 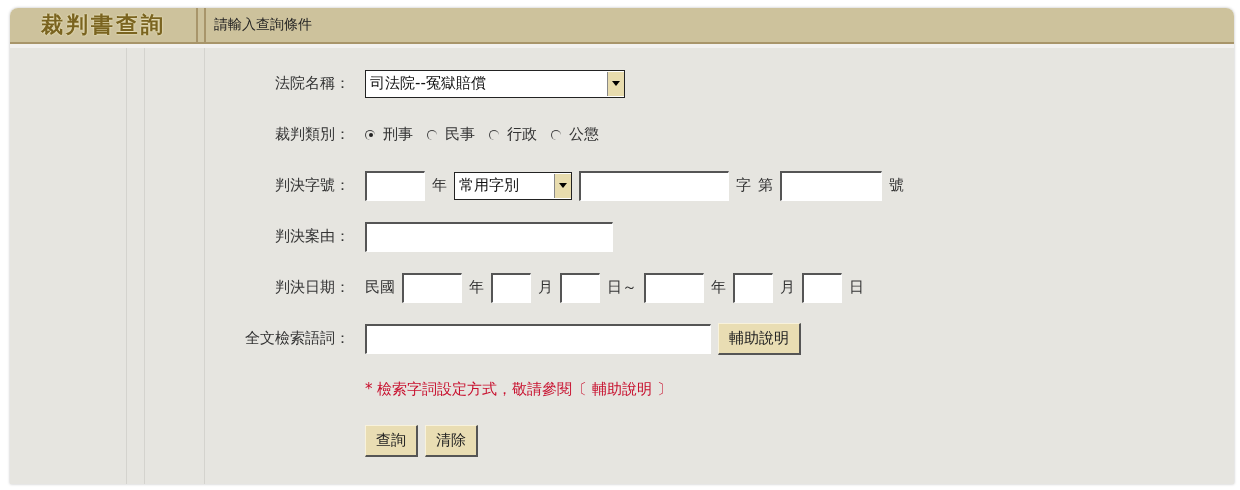 I want to click on radio-option: 公懲, so click(x=575, y=134).